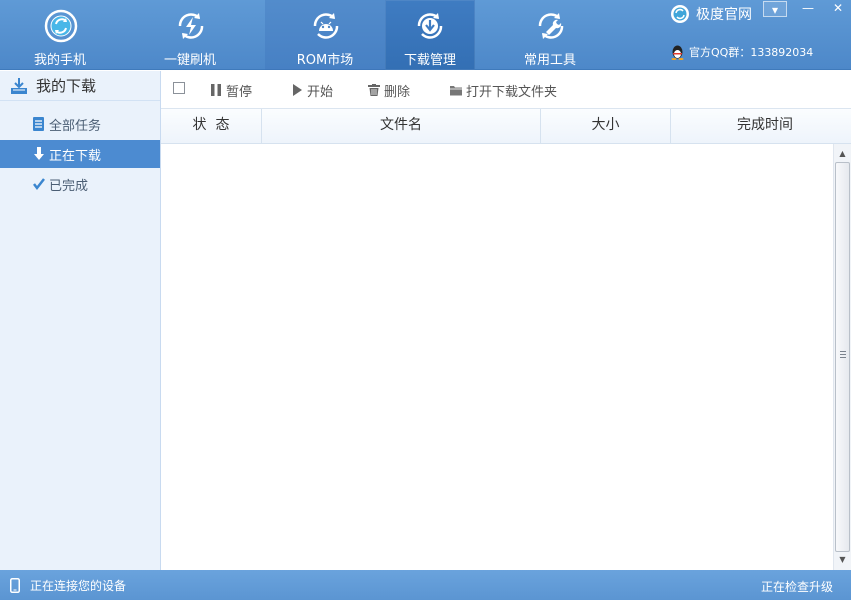 The image size is (851, 600). What do you see at coordinates (326, 26) in the screenshot?
I see `android-icon` at bounding box center [326, 26].